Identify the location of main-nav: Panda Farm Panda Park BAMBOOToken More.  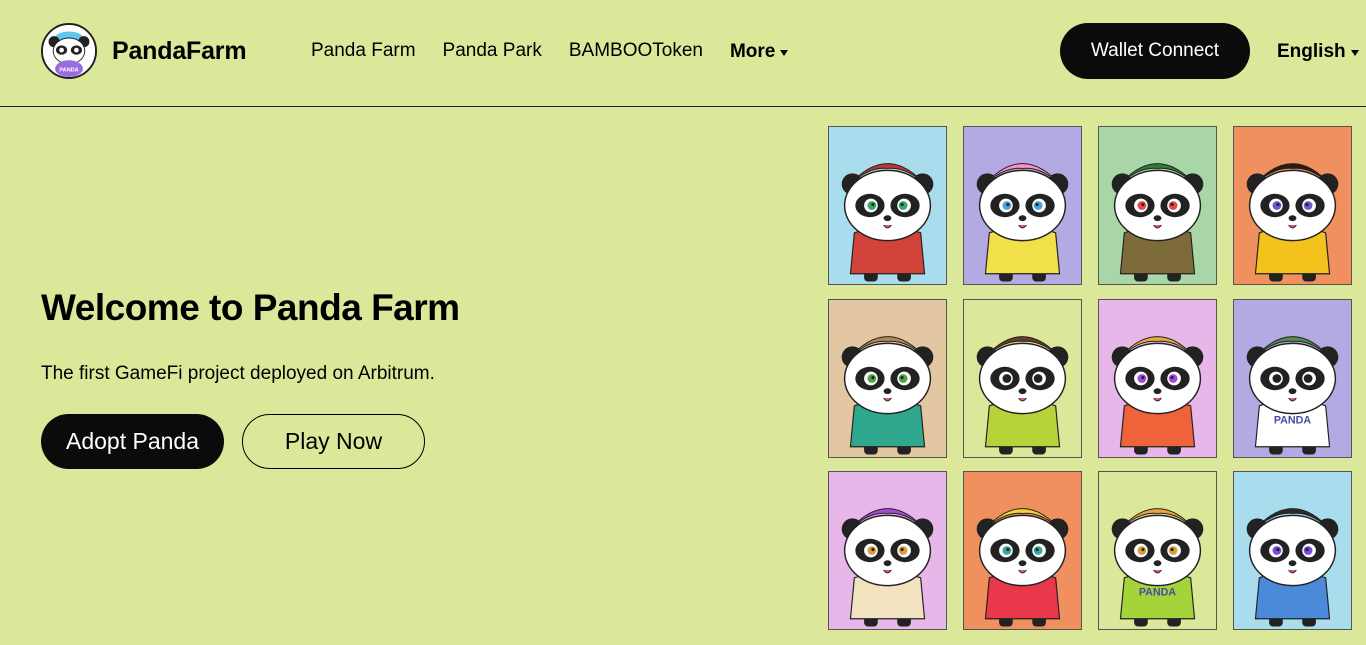
(550, 50).